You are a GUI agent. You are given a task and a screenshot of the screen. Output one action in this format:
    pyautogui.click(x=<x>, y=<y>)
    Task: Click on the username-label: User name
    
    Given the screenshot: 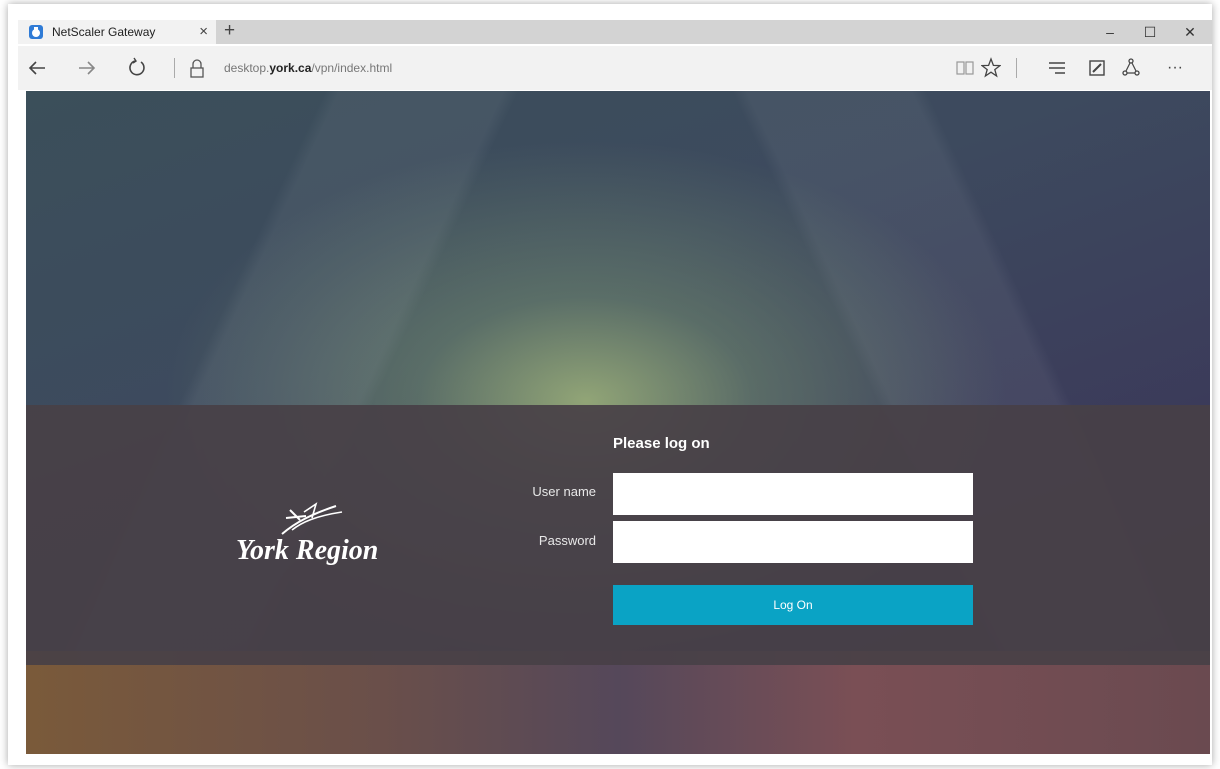 What is the action you would take?
    pyautogui.click(x=564, y=491)
    